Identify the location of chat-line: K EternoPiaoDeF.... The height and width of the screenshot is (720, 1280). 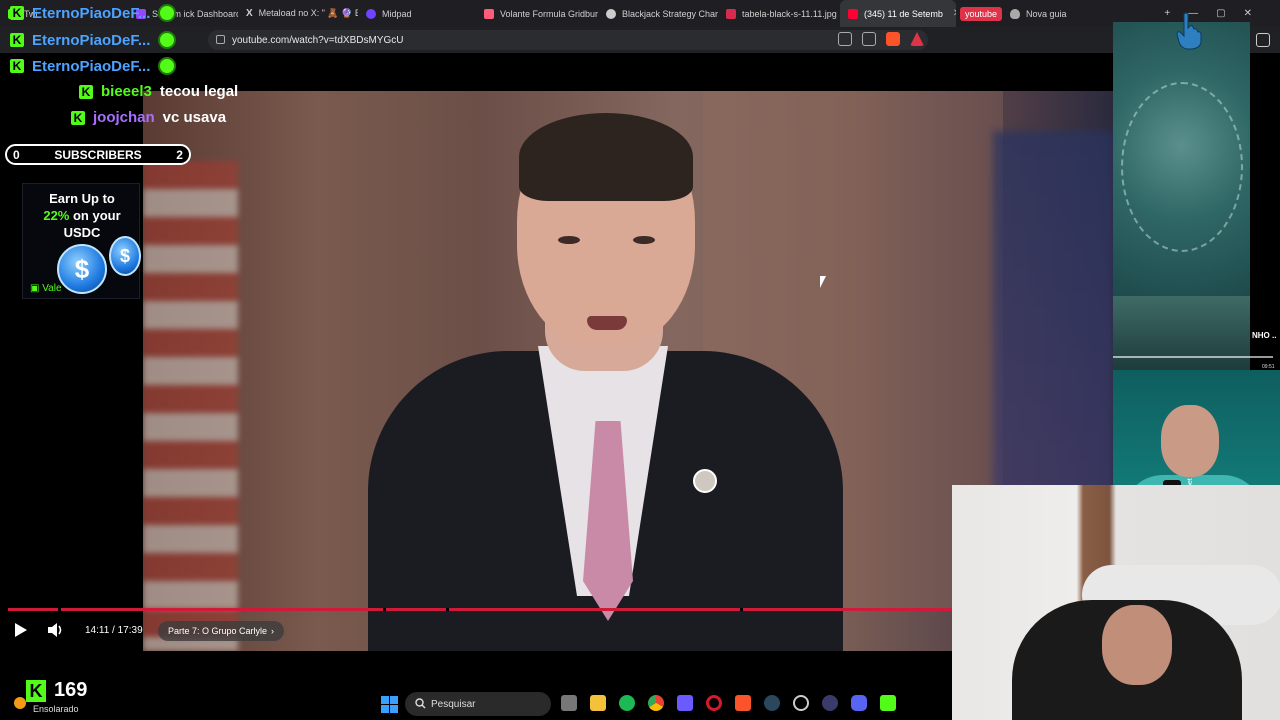
(93, 66).